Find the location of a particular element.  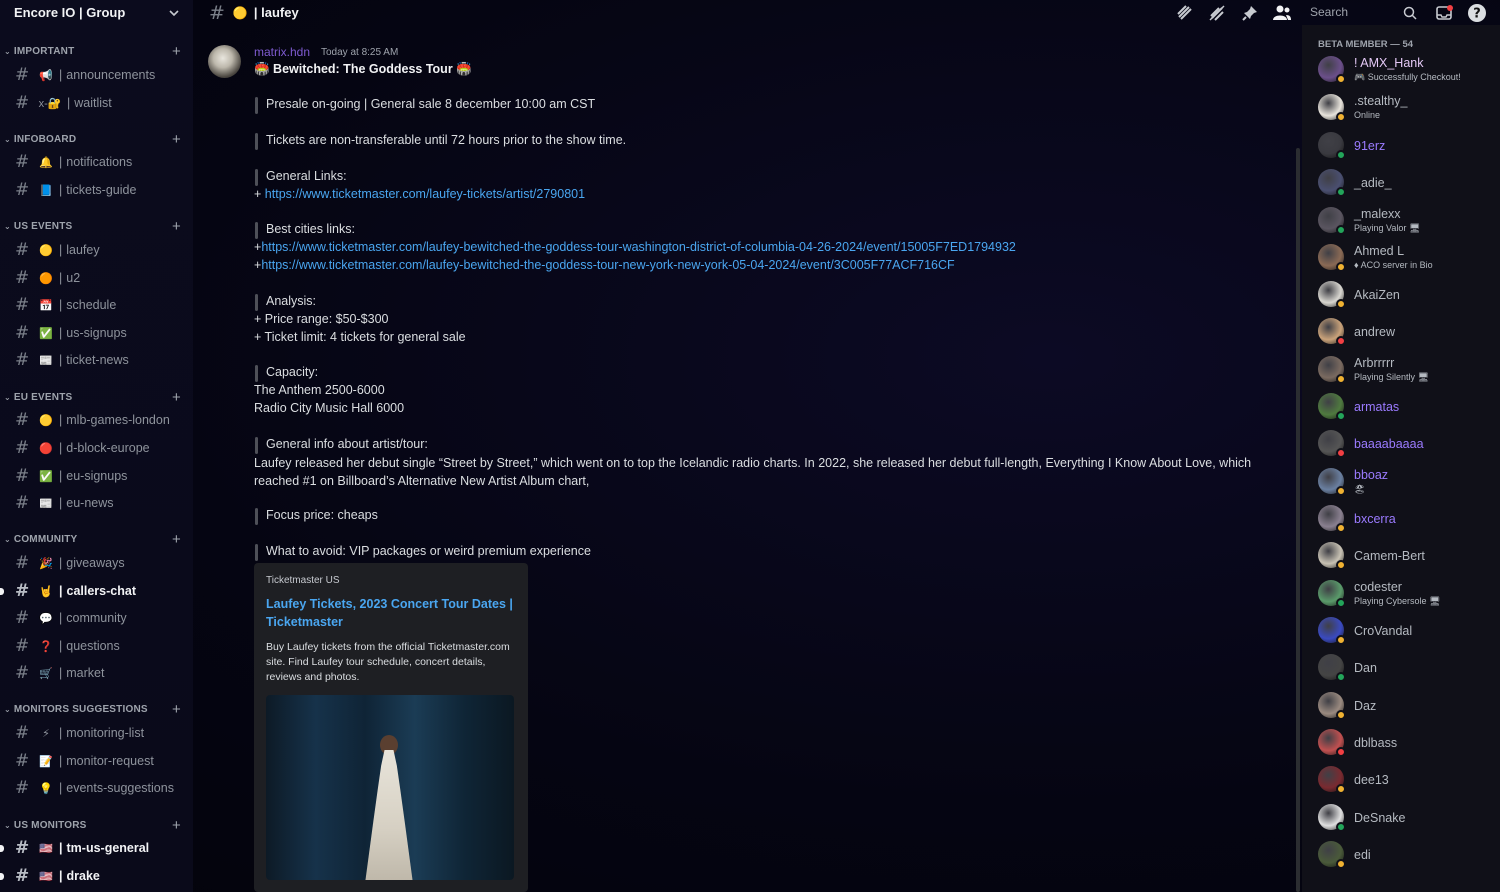

channel-callers-chat: # 🤘 | callers-chat is located at coordinates (93, 591).